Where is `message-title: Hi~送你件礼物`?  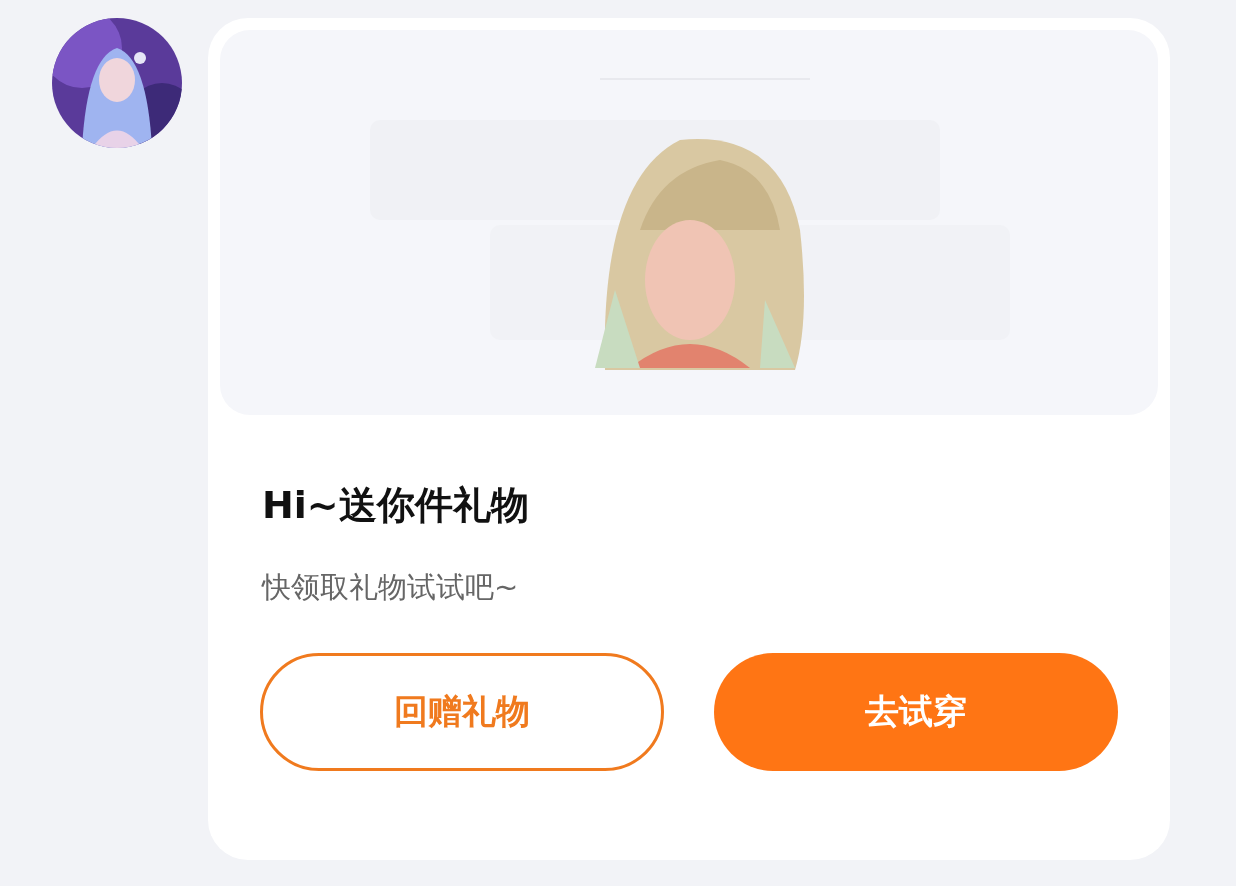 message-title: Hi~送你件礼物 is located at coordinates (396, 505).